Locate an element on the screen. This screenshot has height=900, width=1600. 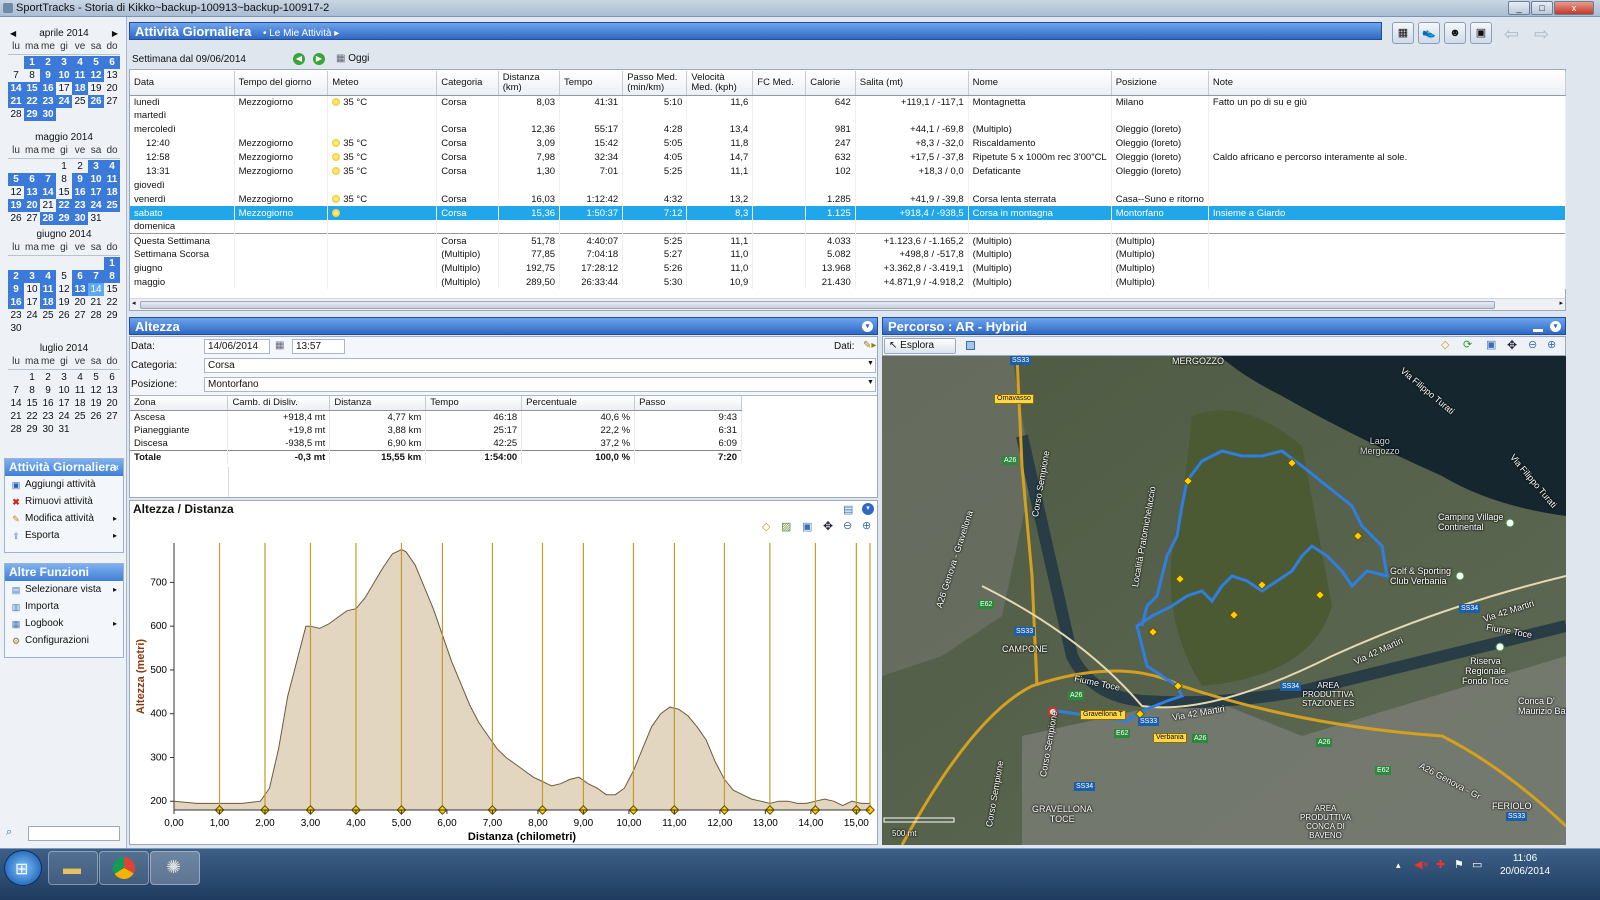
edit-activity-item: ✎ Modifica attività ▸ is located at coordinates (64, 518).